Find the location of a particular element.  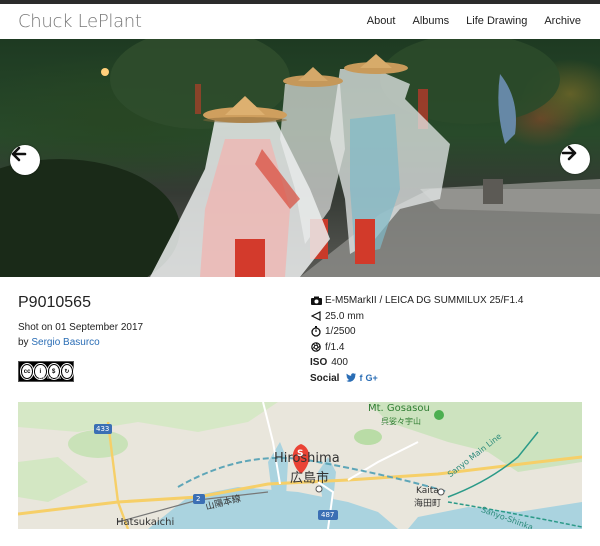

previous-photo-button is located at coordinates (25, 160).